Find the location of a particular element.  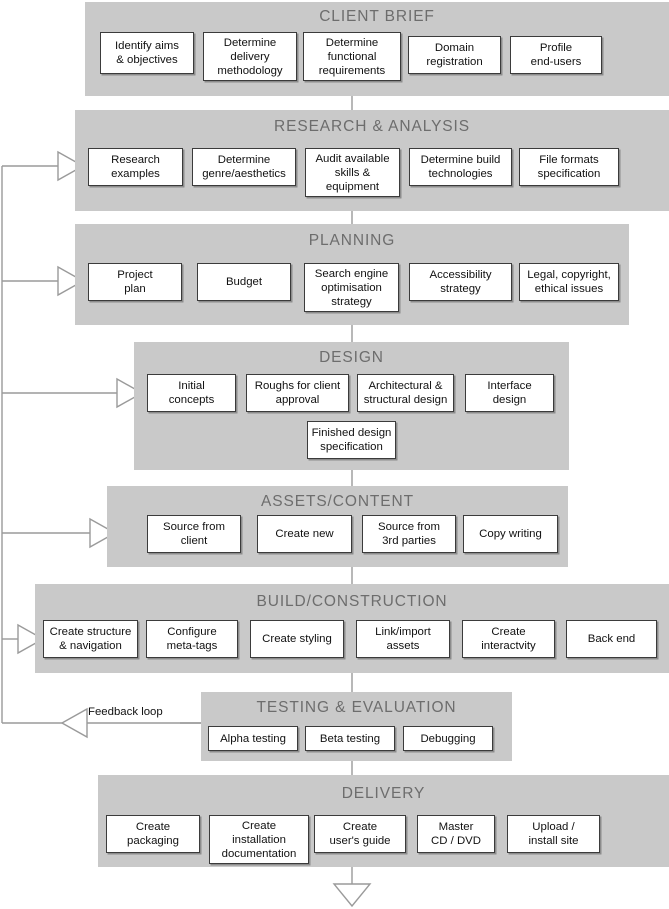

task-label: Master CD / DVD is located at coordinates (456, 834).